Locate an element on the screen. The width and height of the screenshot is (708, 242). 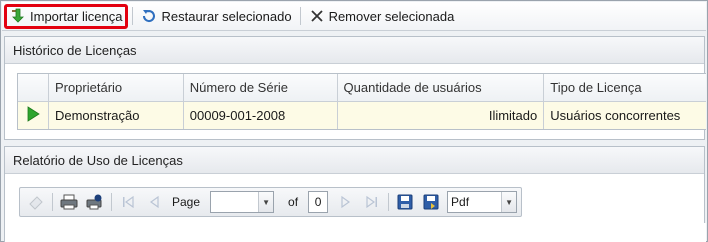
previous-page-icon is located at coordinates (154, 202).